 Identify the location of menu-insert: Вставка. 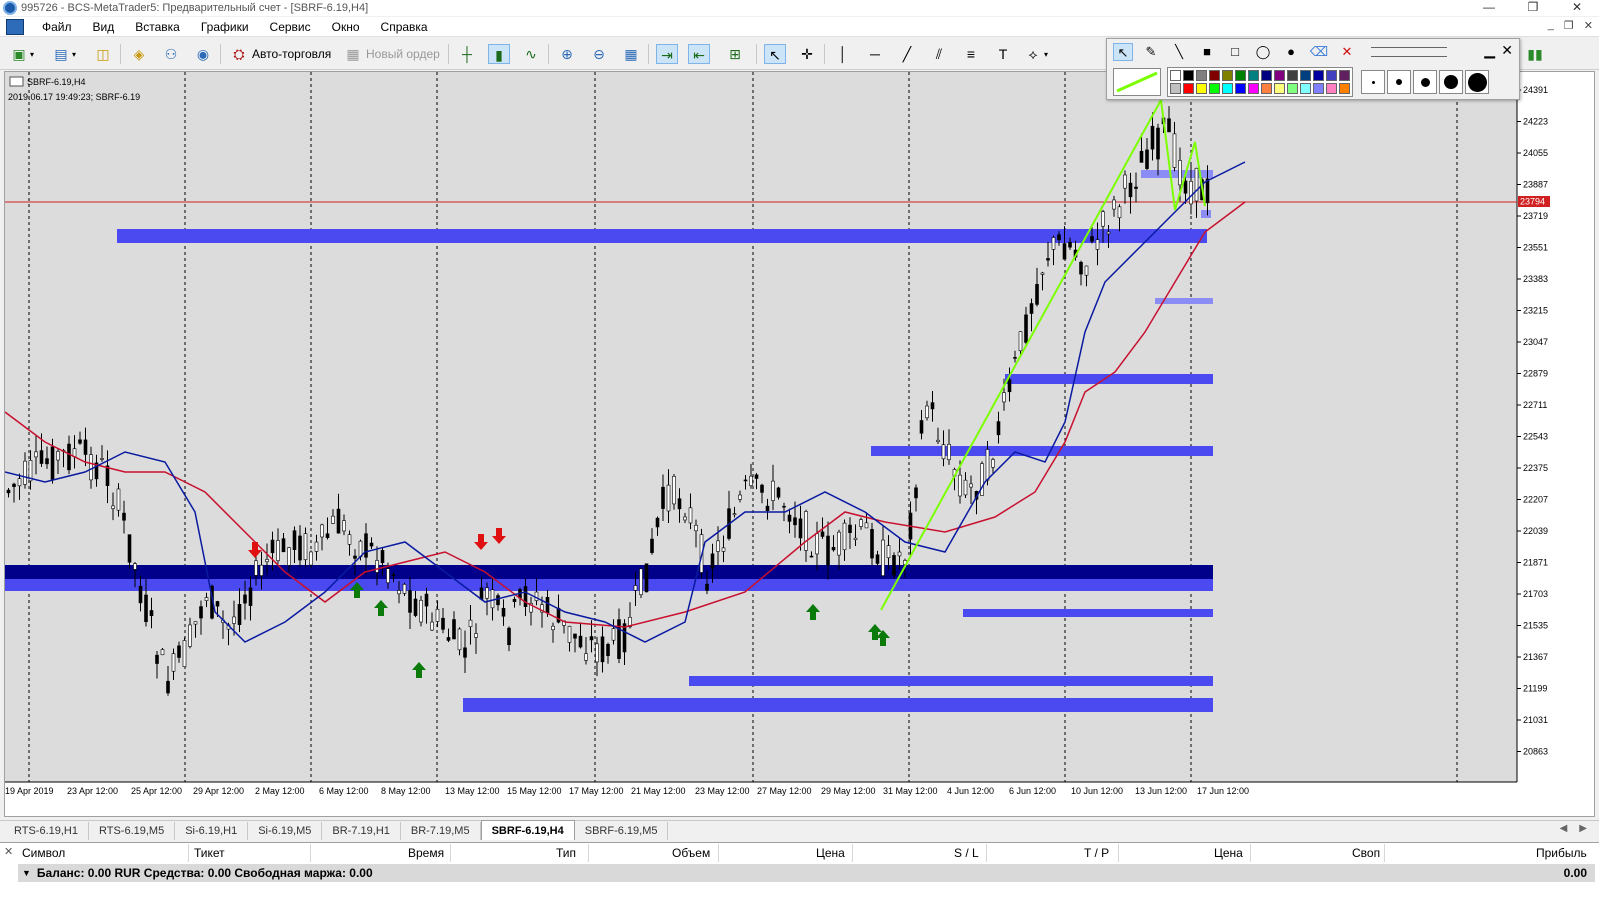
(158, 27).